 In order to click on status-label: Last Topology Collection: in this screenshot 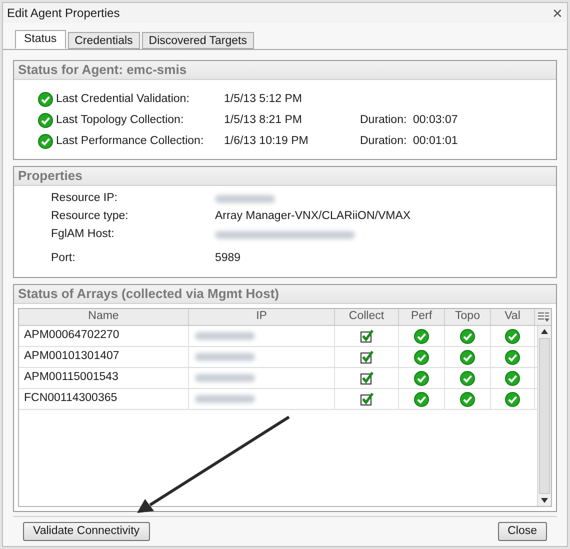, I will do `click(120, 120)`.